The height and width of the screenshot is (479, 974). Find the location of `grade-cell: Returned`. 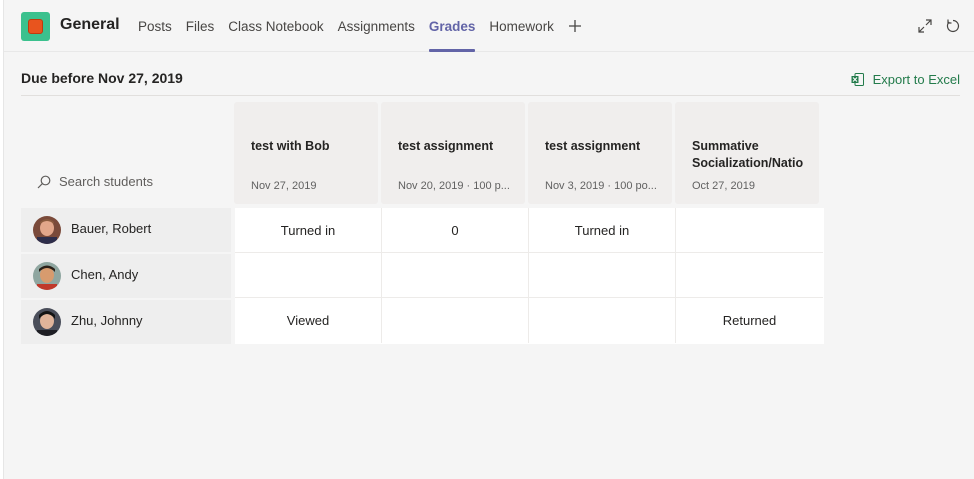

grade-cell: Returned is located at coordinates (749, 320).